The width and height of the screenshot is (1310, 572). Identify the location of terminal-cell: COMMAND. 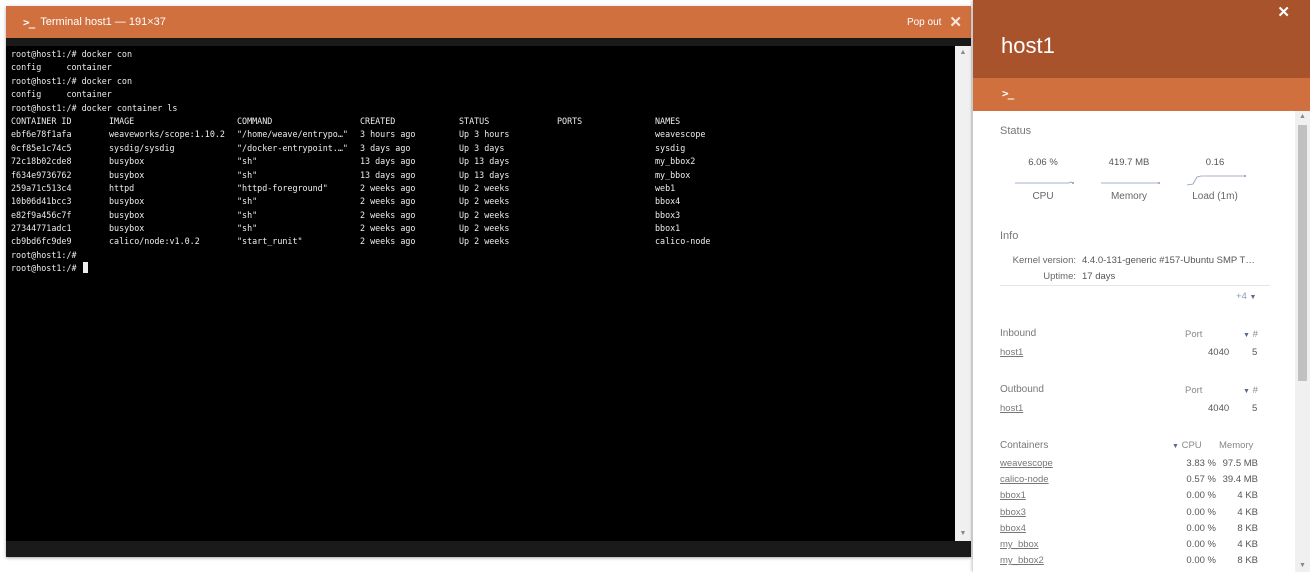
(255, 120).